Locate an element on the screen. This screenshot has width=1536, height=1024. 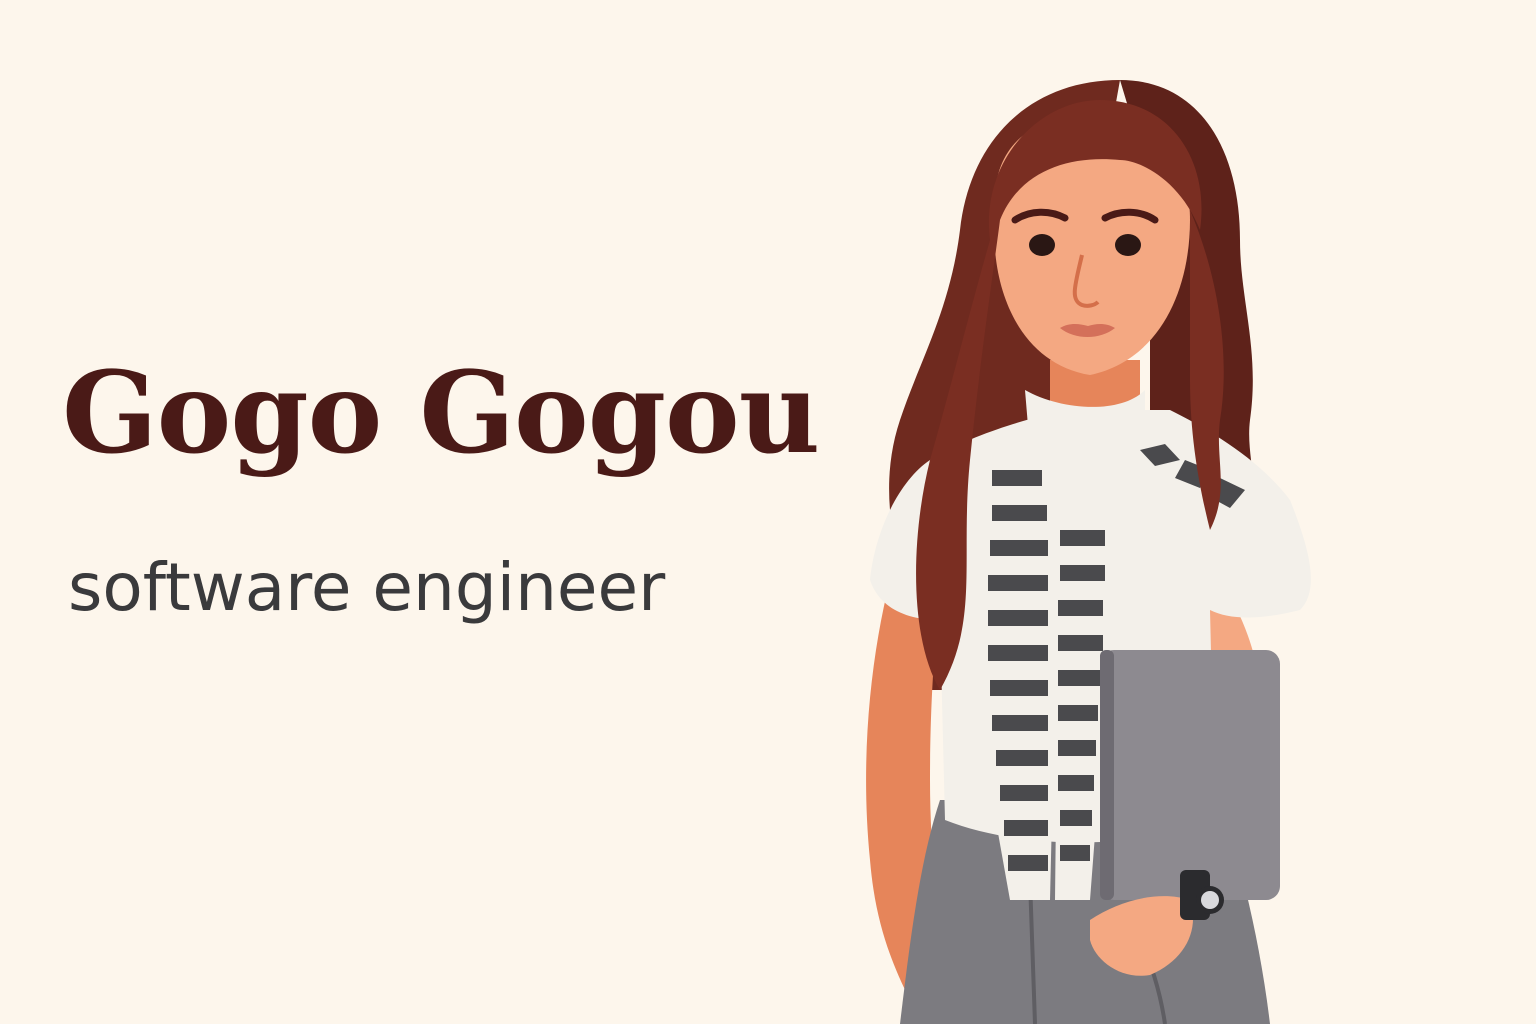
laptop is located at coordinates (1190, 775).